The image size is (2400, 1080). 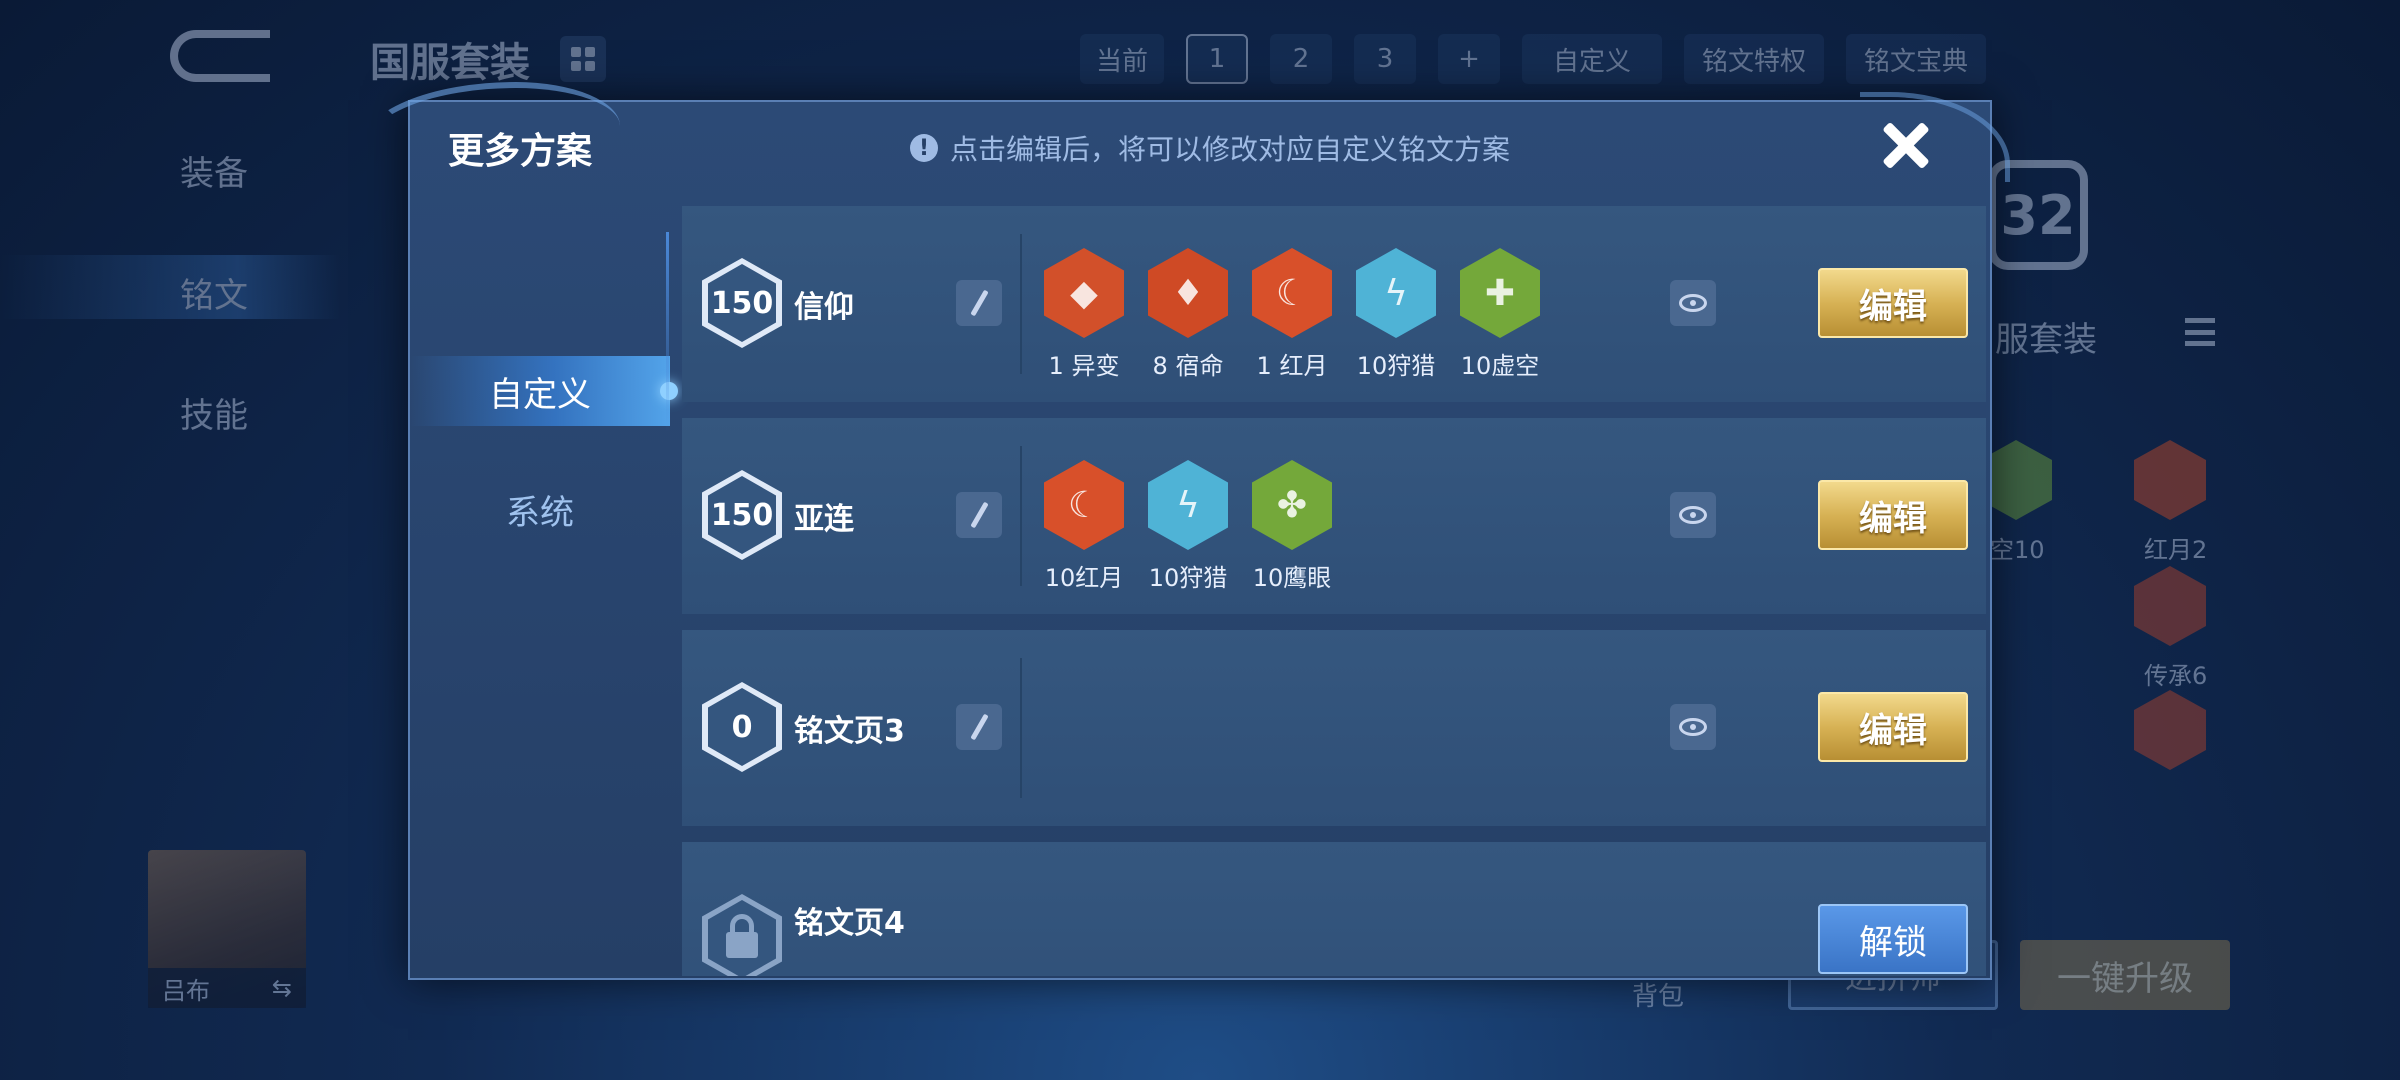 I want to click on tab-label: 自定义, so click(x=540, y=394).